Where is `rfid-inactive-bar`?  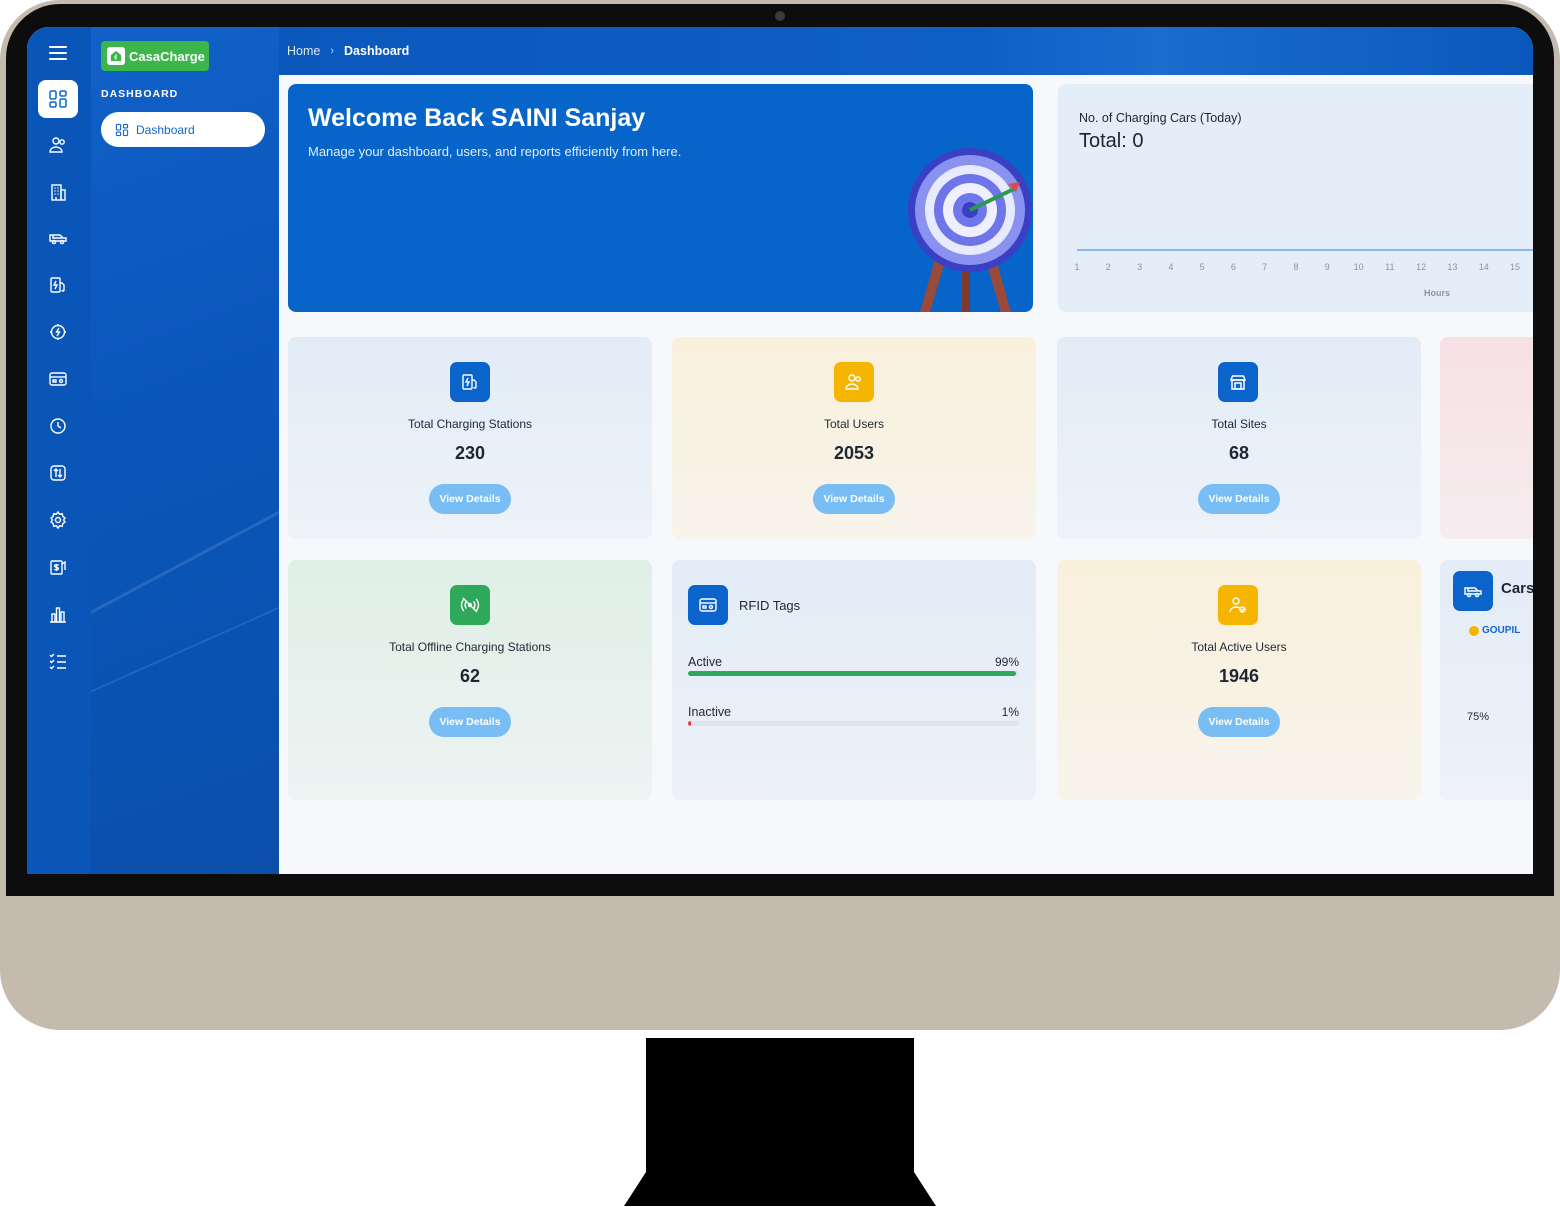
rfid-inactive-bar is located at coordinates (853, 723).